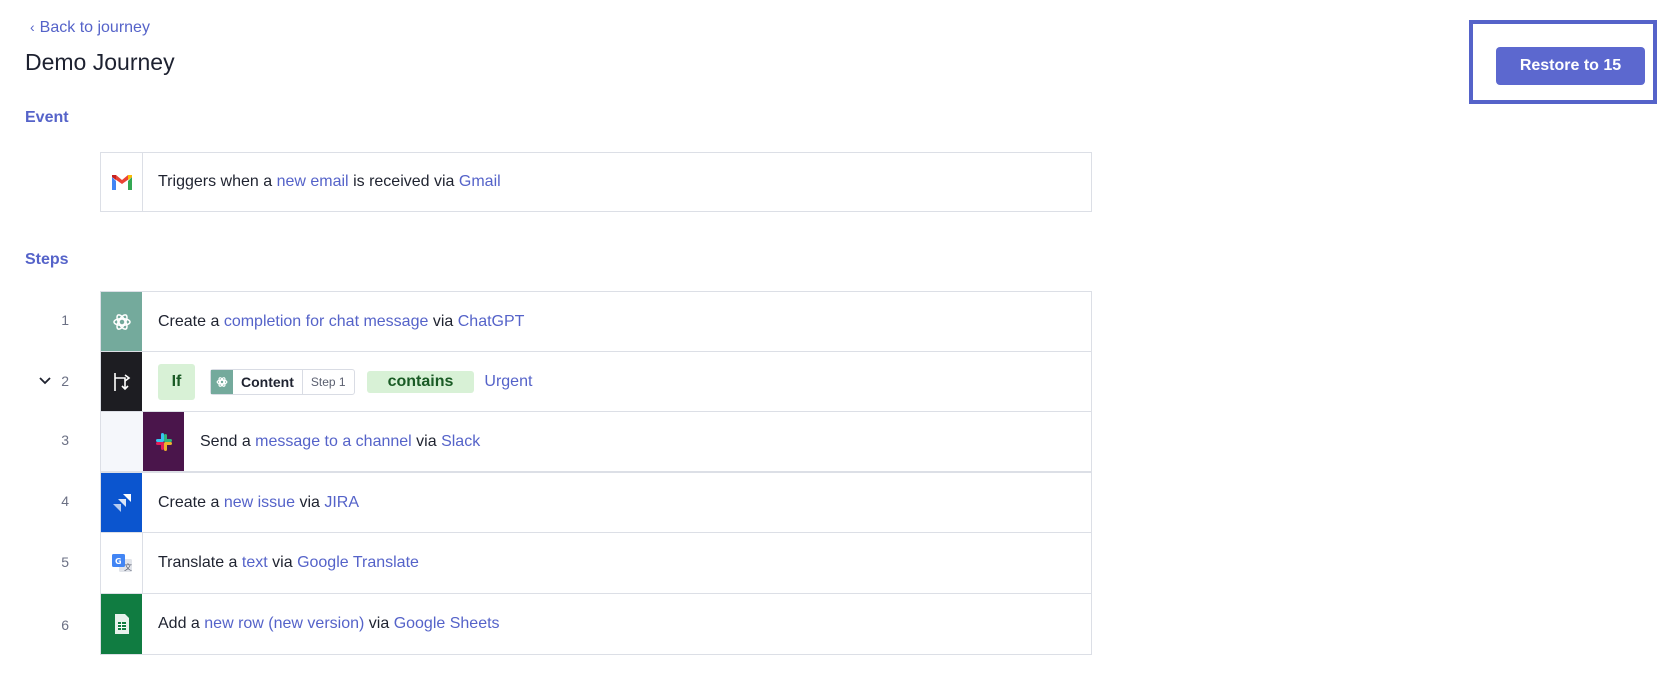 Image resolution: width=1678 pixels, height=681 pixels. Describe the element at coordinates (32, 27) in the screenshot. I see `chevron-left-icon: ‹` at that location.